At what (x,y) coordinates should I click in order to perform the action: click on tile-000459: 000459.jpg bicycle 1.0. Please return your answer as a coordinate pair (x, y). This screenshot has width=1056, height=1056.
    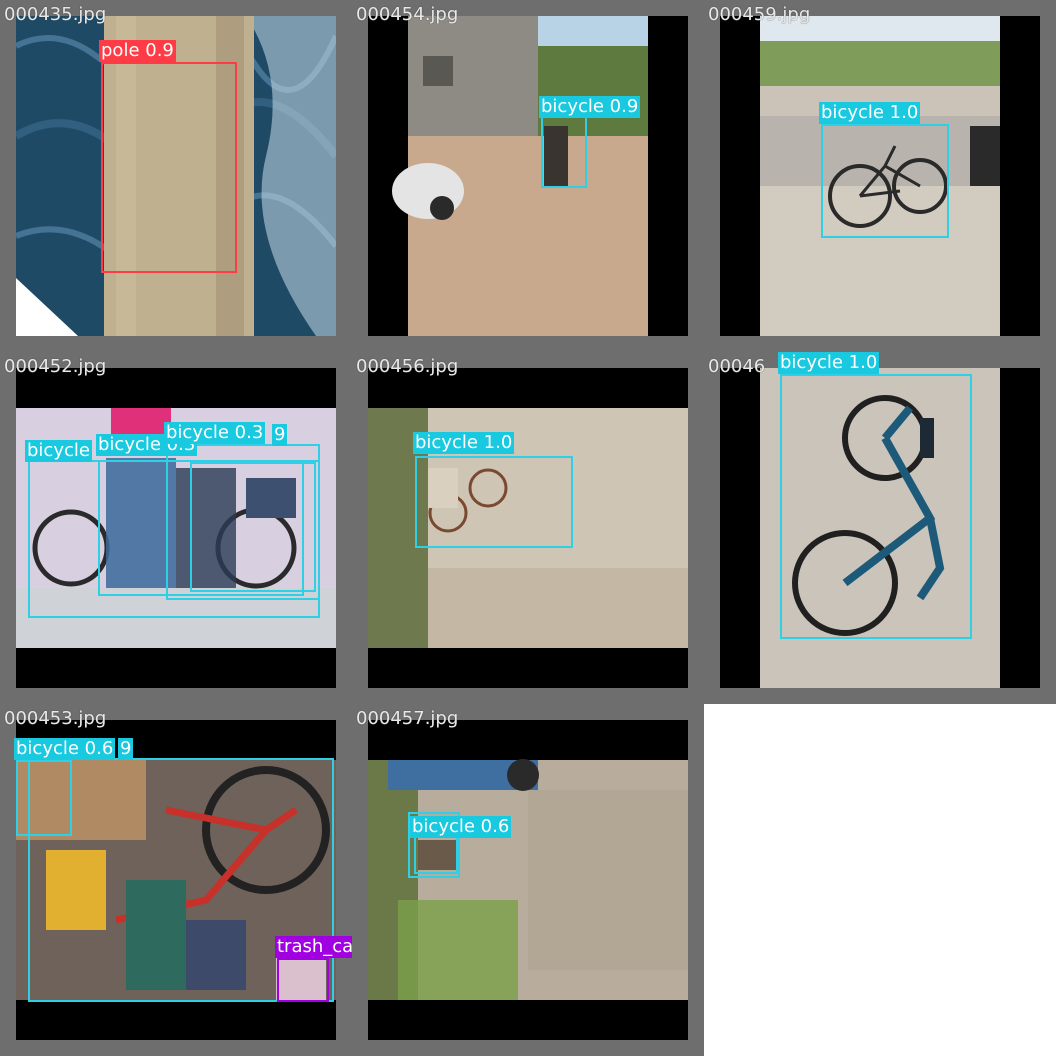
    Looking at the image, I should click on (880, 176).